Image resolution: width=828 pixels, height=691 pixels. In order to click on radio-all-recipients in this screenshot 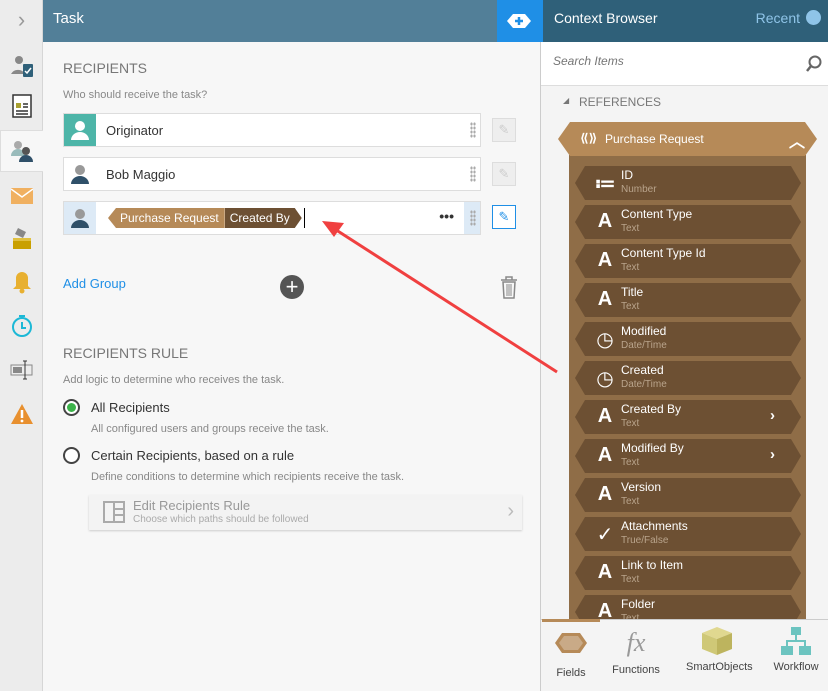, I will do `click(71, 407)`.